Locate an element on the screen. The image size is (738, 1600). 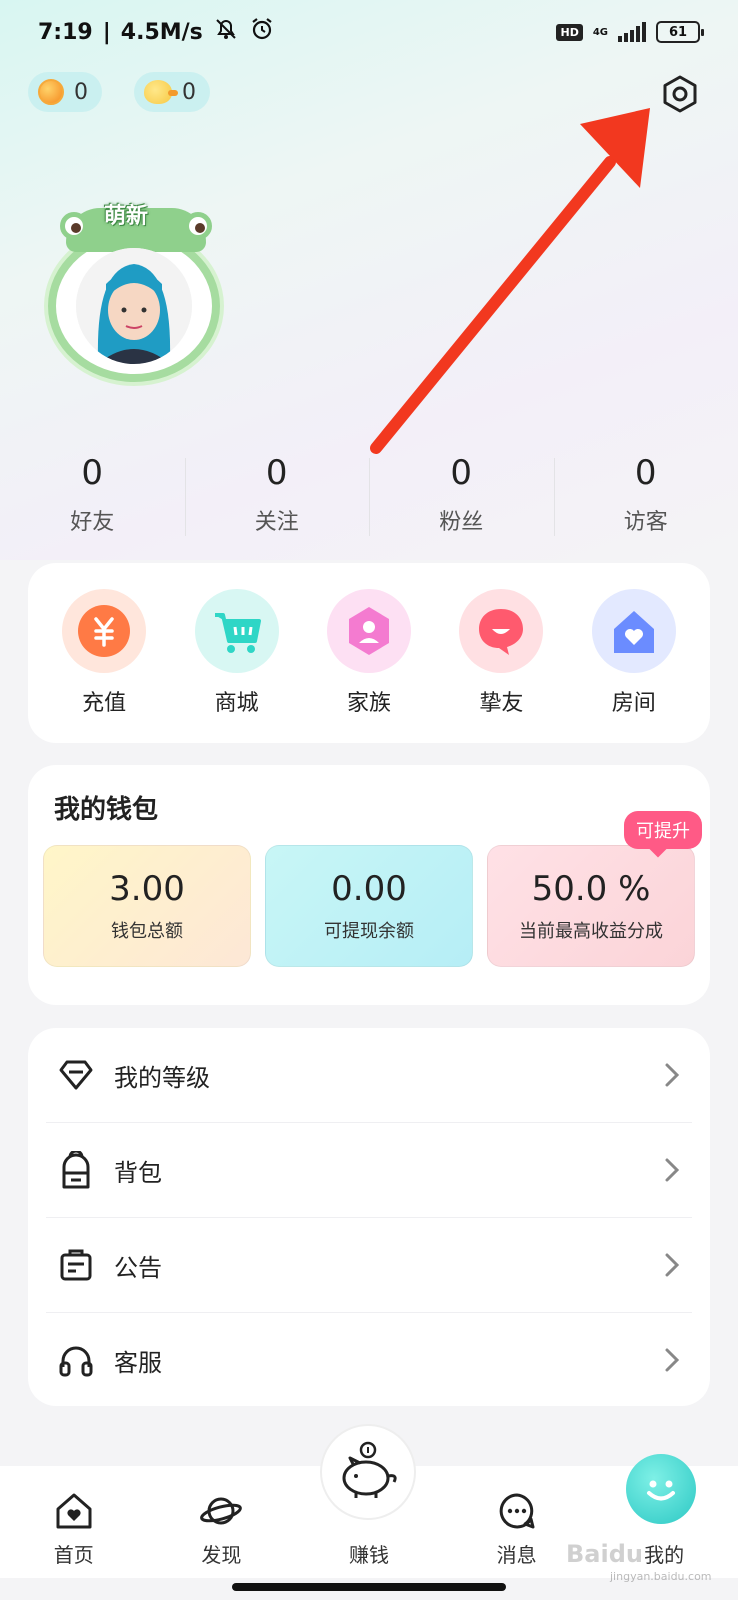
menu-item-label: 客服 is located at coordinates (138, 1362).